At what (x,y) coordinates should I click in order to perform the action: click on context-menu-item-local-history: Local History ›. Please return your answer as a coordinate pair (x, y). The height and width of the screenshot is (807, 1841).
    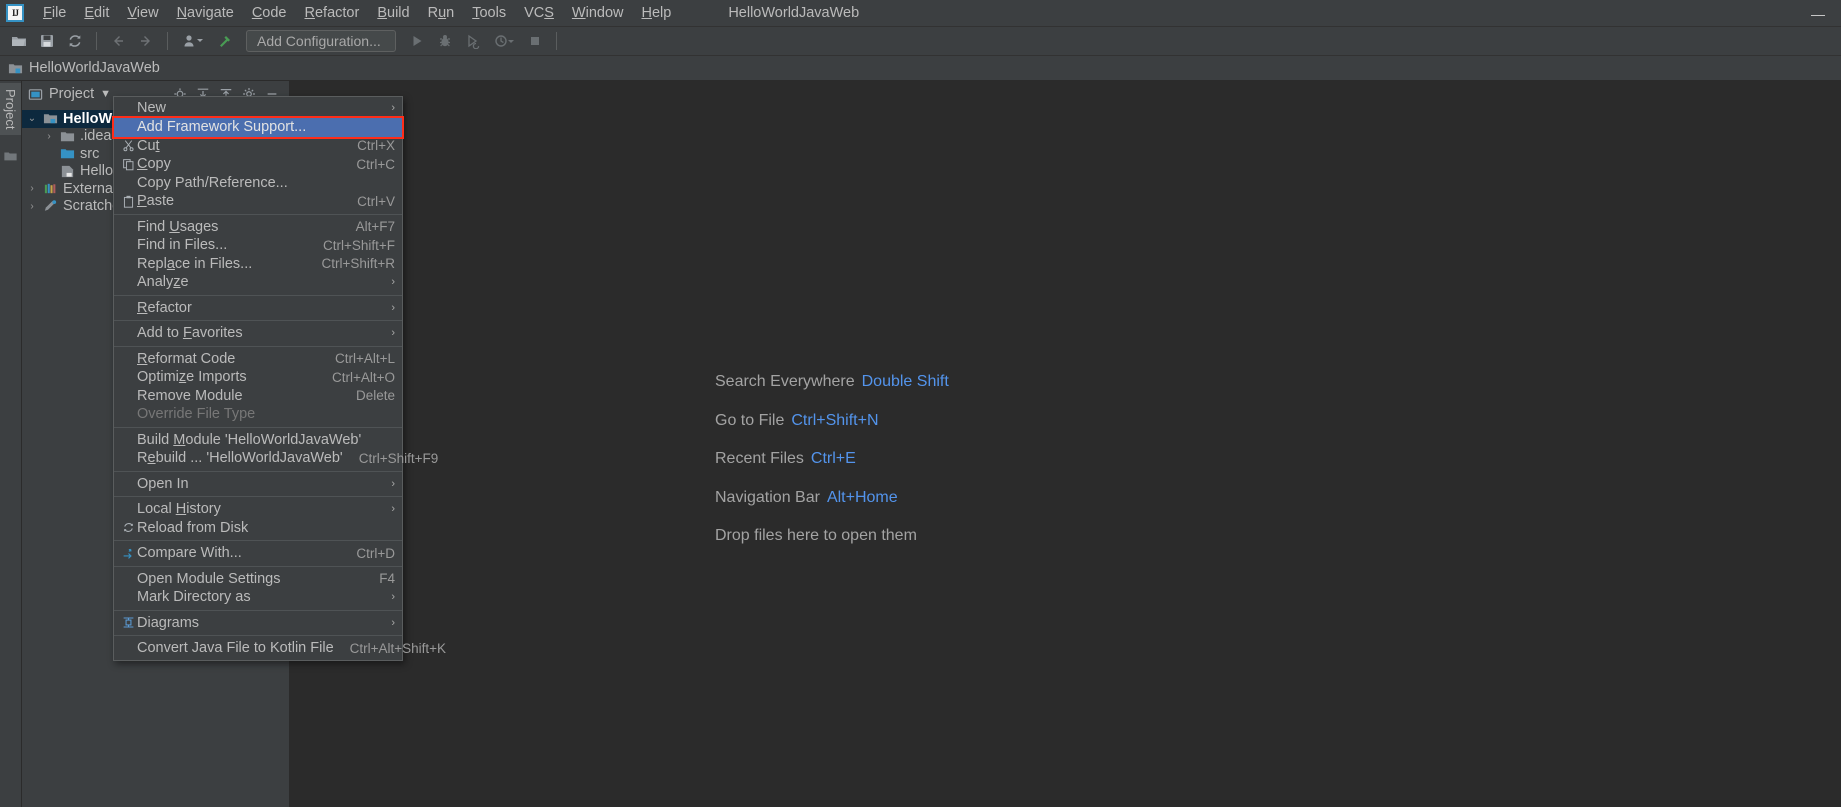
    Looking at the image, I should click on (258, 509).